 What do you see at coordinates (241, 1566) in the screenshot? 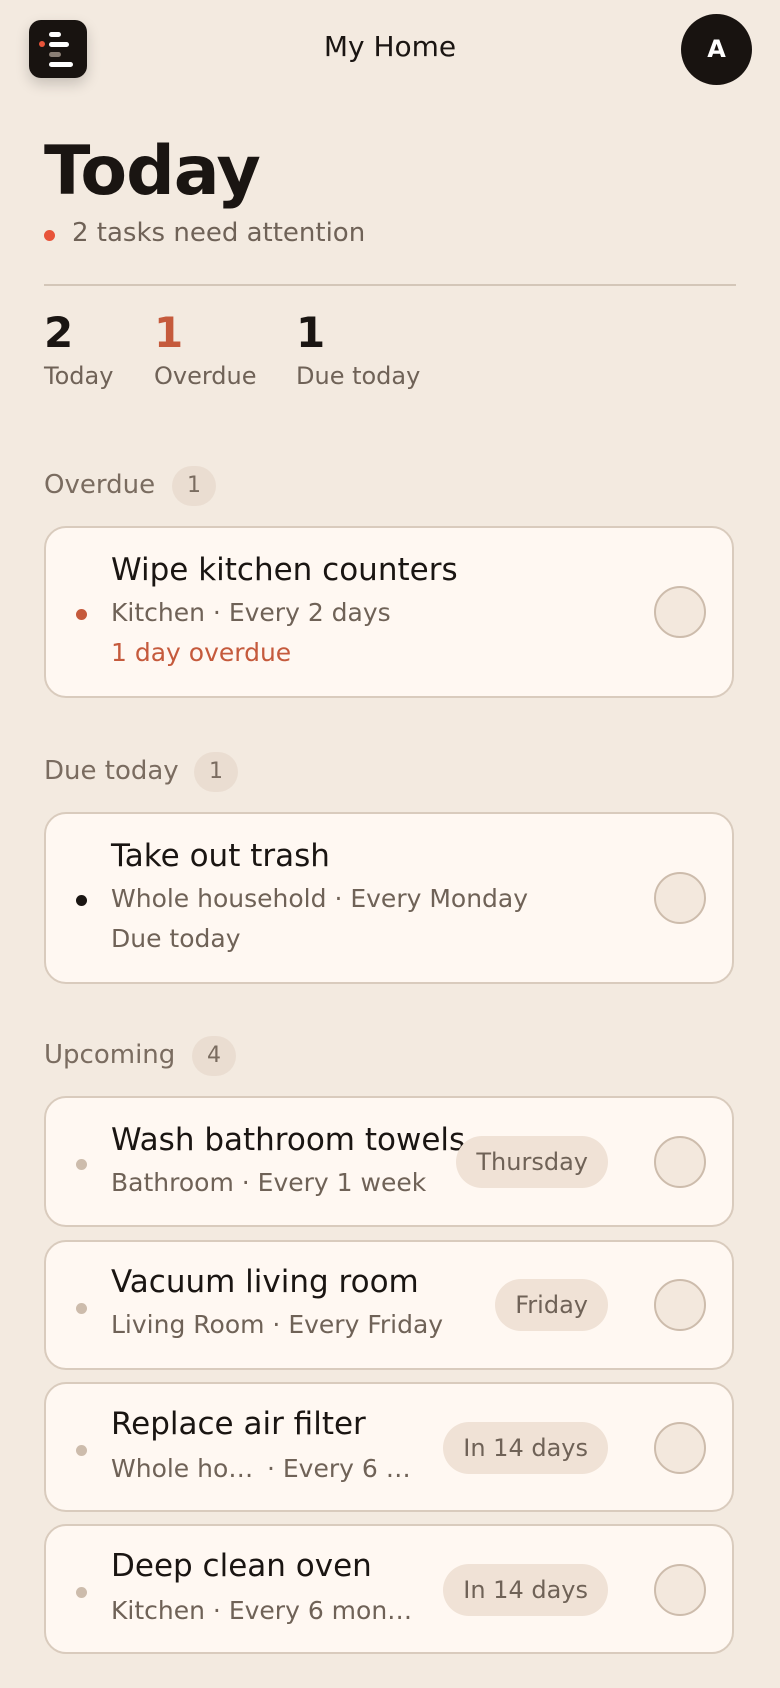
I see `task-title: Deep clean oven` at bounding box center [241, 1566].